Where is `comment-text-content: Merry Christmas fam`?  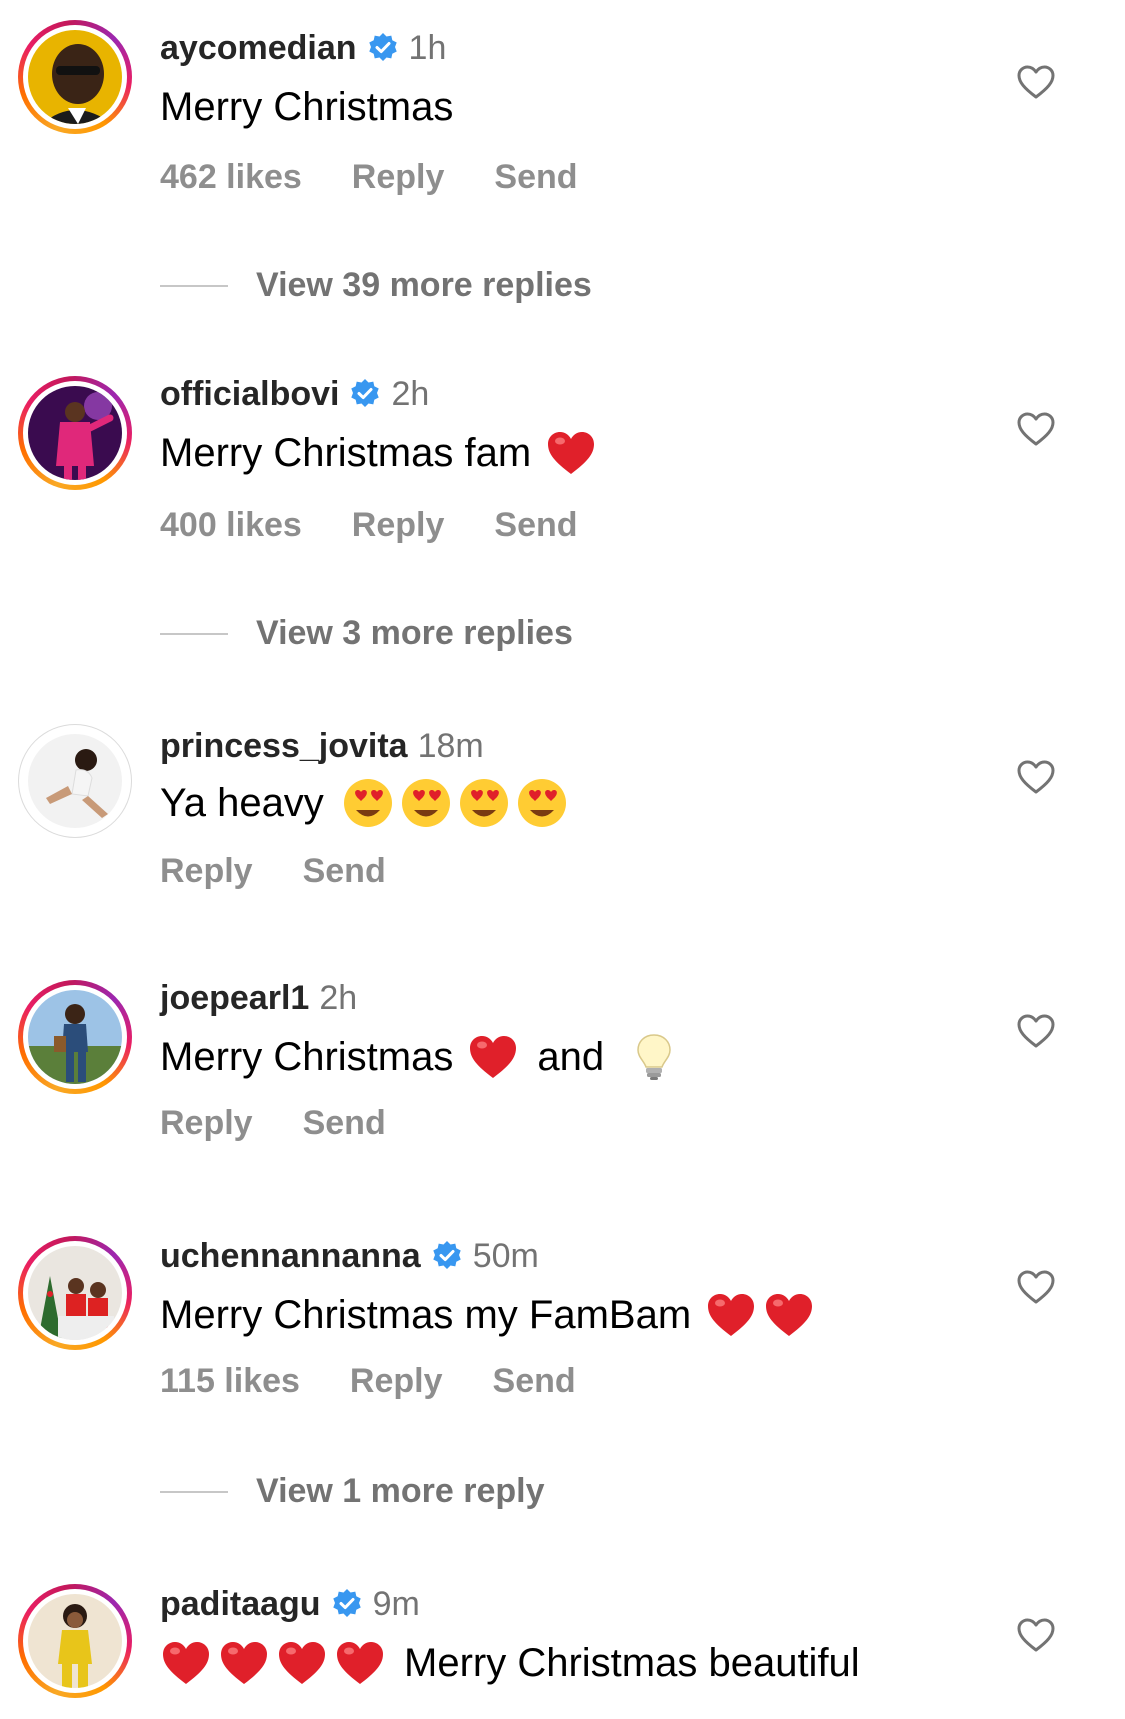 comment-text-content: Merry Christmas fam is located at coordinates (346, 452).